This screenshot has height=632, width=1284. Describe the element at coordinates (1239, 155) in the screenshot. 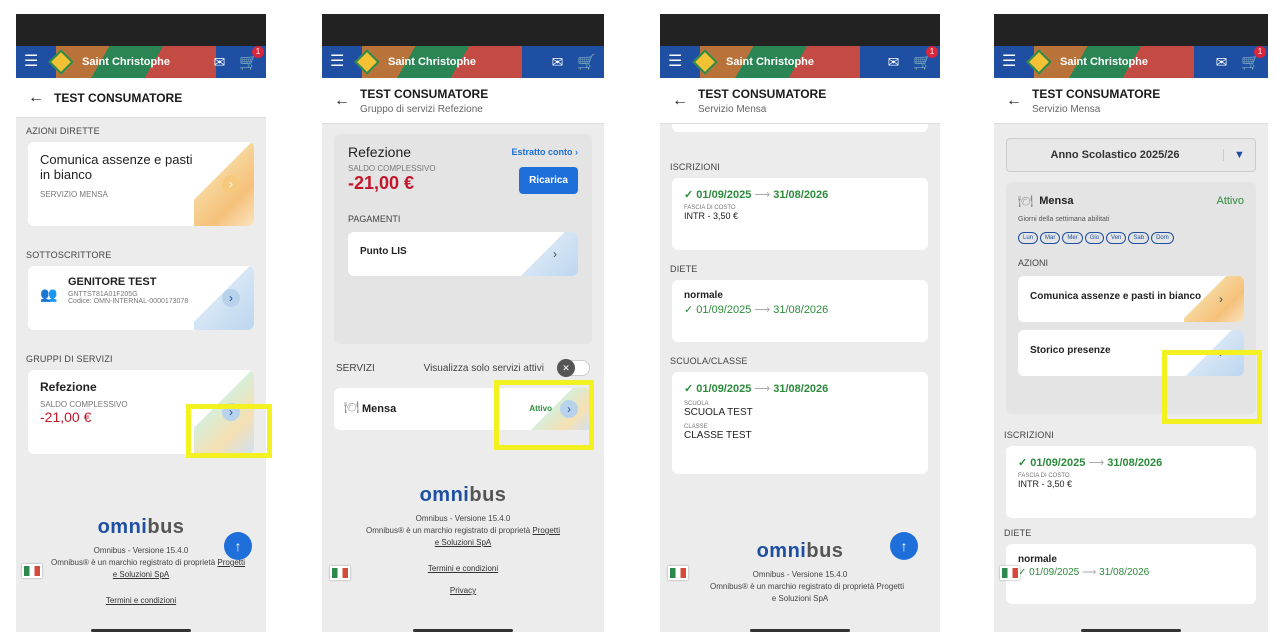

I see `chevron-down-icon: ▼` at that location.